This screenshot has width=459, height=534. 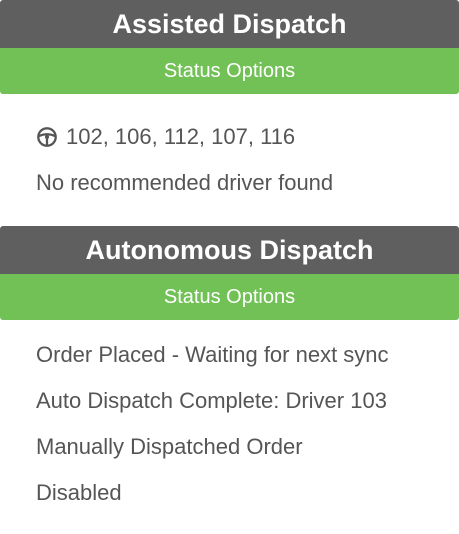 What do you see at coordinates (79, 492) in the screenshot?
I see `status-disabled: Disabled` at bounding box center [79, 492].